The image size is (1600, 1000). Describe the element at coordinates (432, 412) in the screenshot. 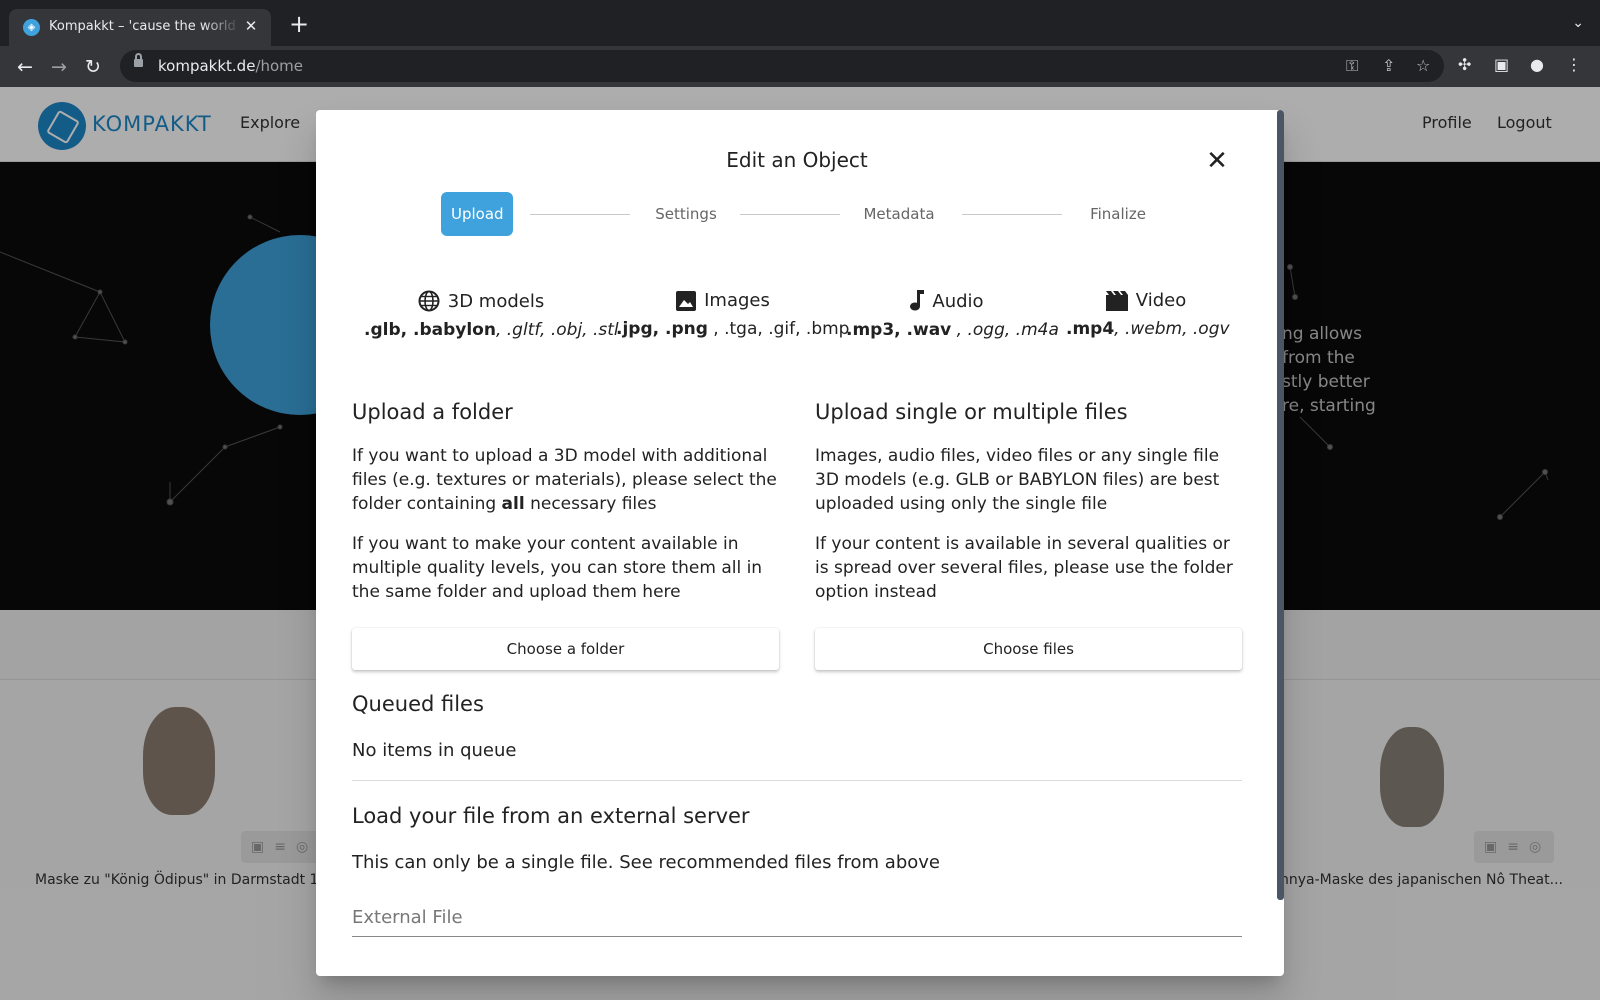

I see `upload-folder-title: Upload a folder` at that location.